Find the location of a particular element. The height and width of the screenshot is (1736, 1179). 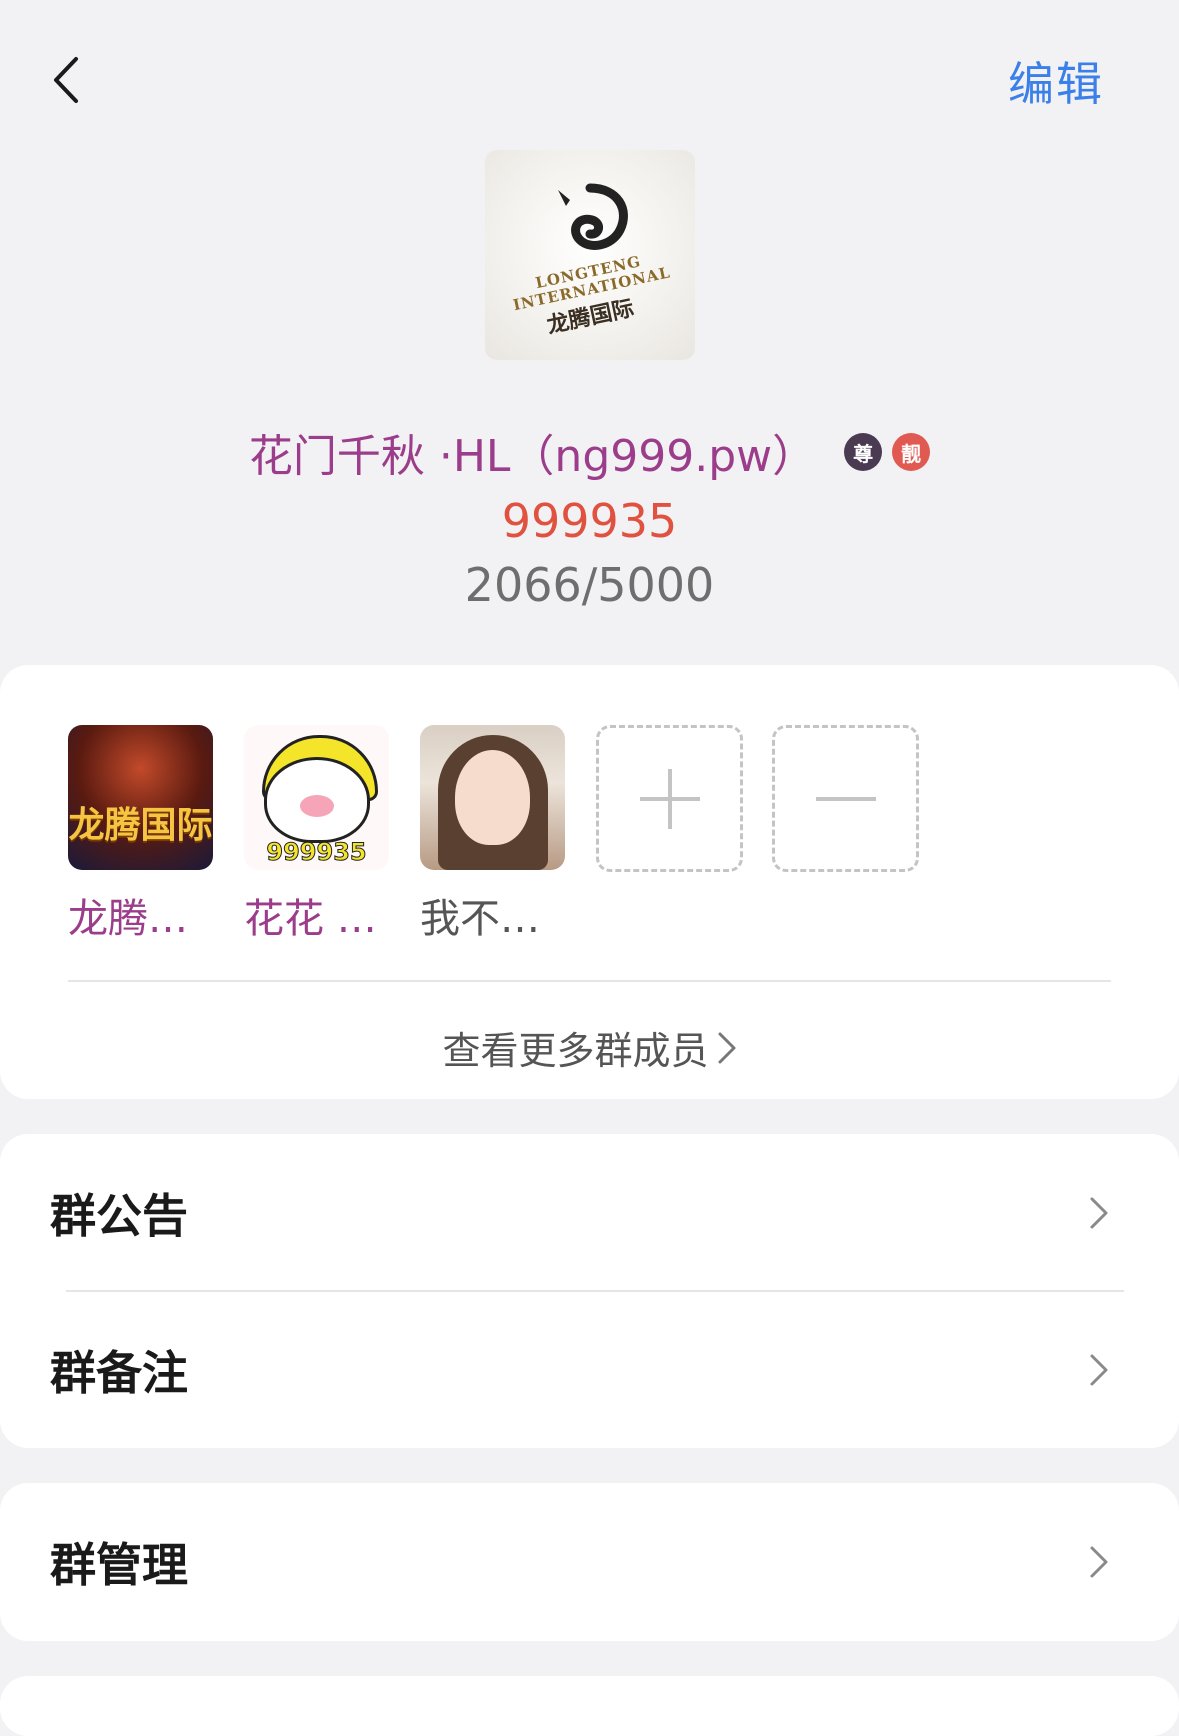

menu-item-group-remark: 群备注 is located at coordinates (589, 1370).